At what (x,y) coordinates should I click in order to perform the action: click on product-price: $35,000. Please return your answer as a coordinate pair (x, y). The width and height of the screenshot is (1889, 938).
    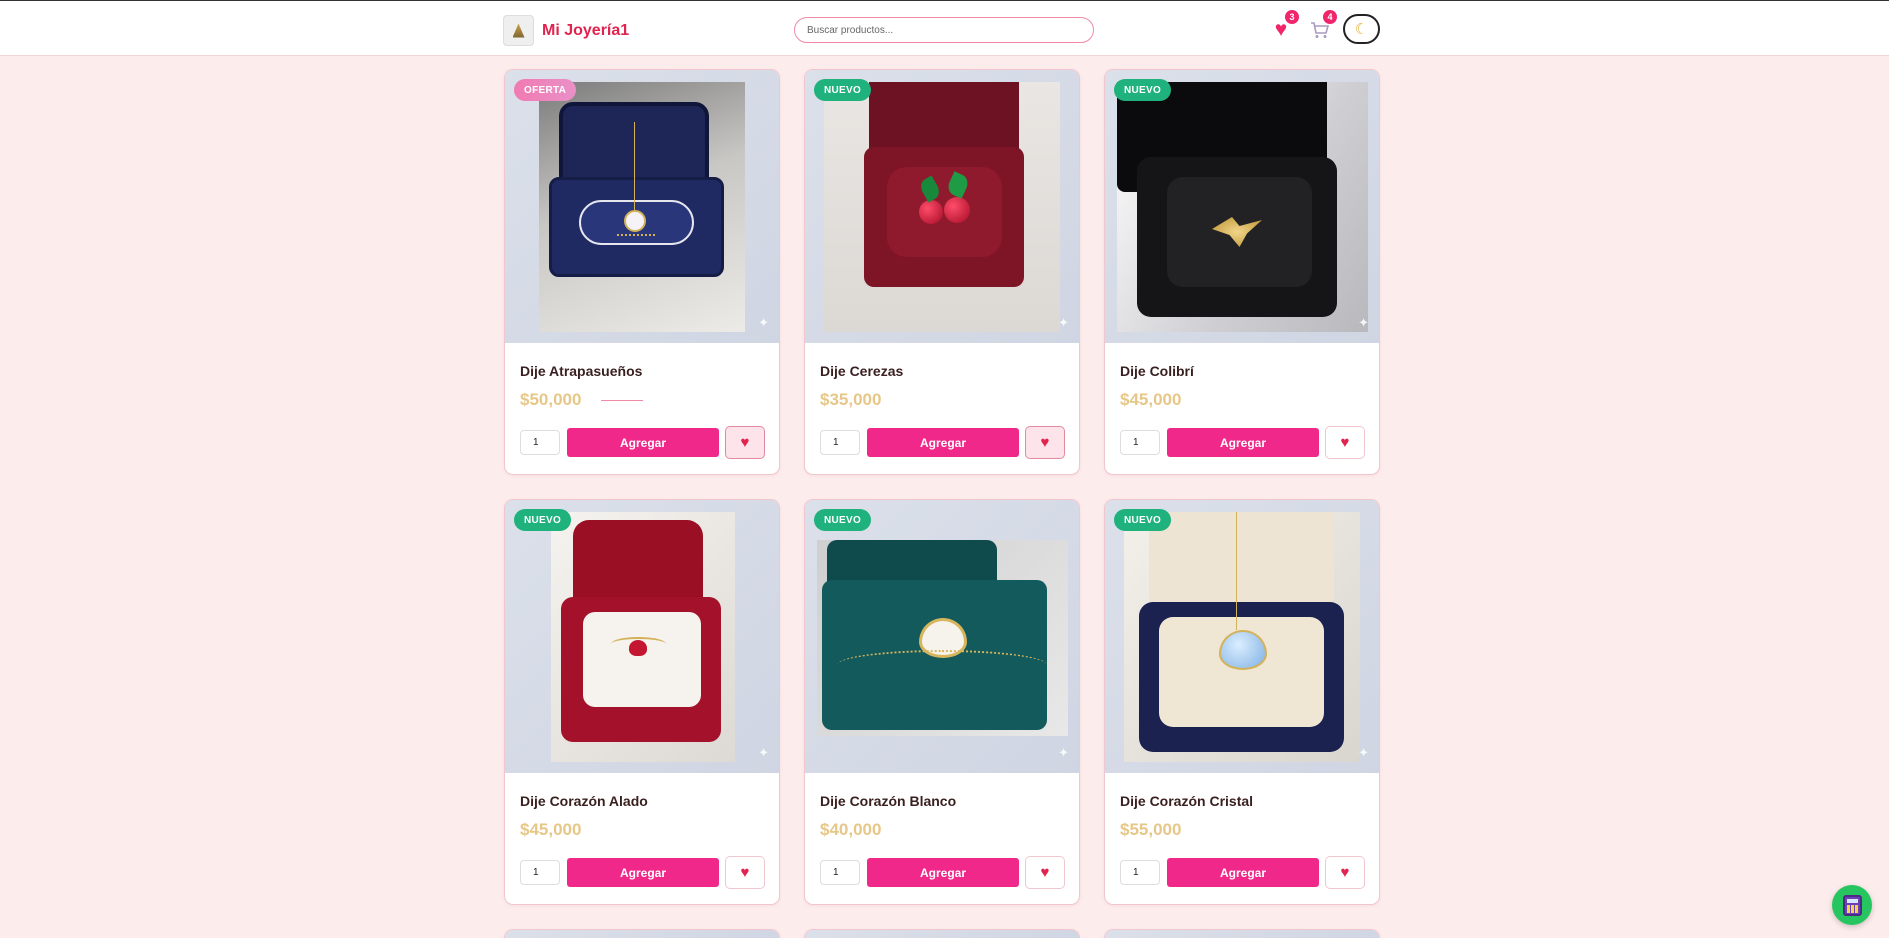
    Looking at the image, I should click on (851, 399).